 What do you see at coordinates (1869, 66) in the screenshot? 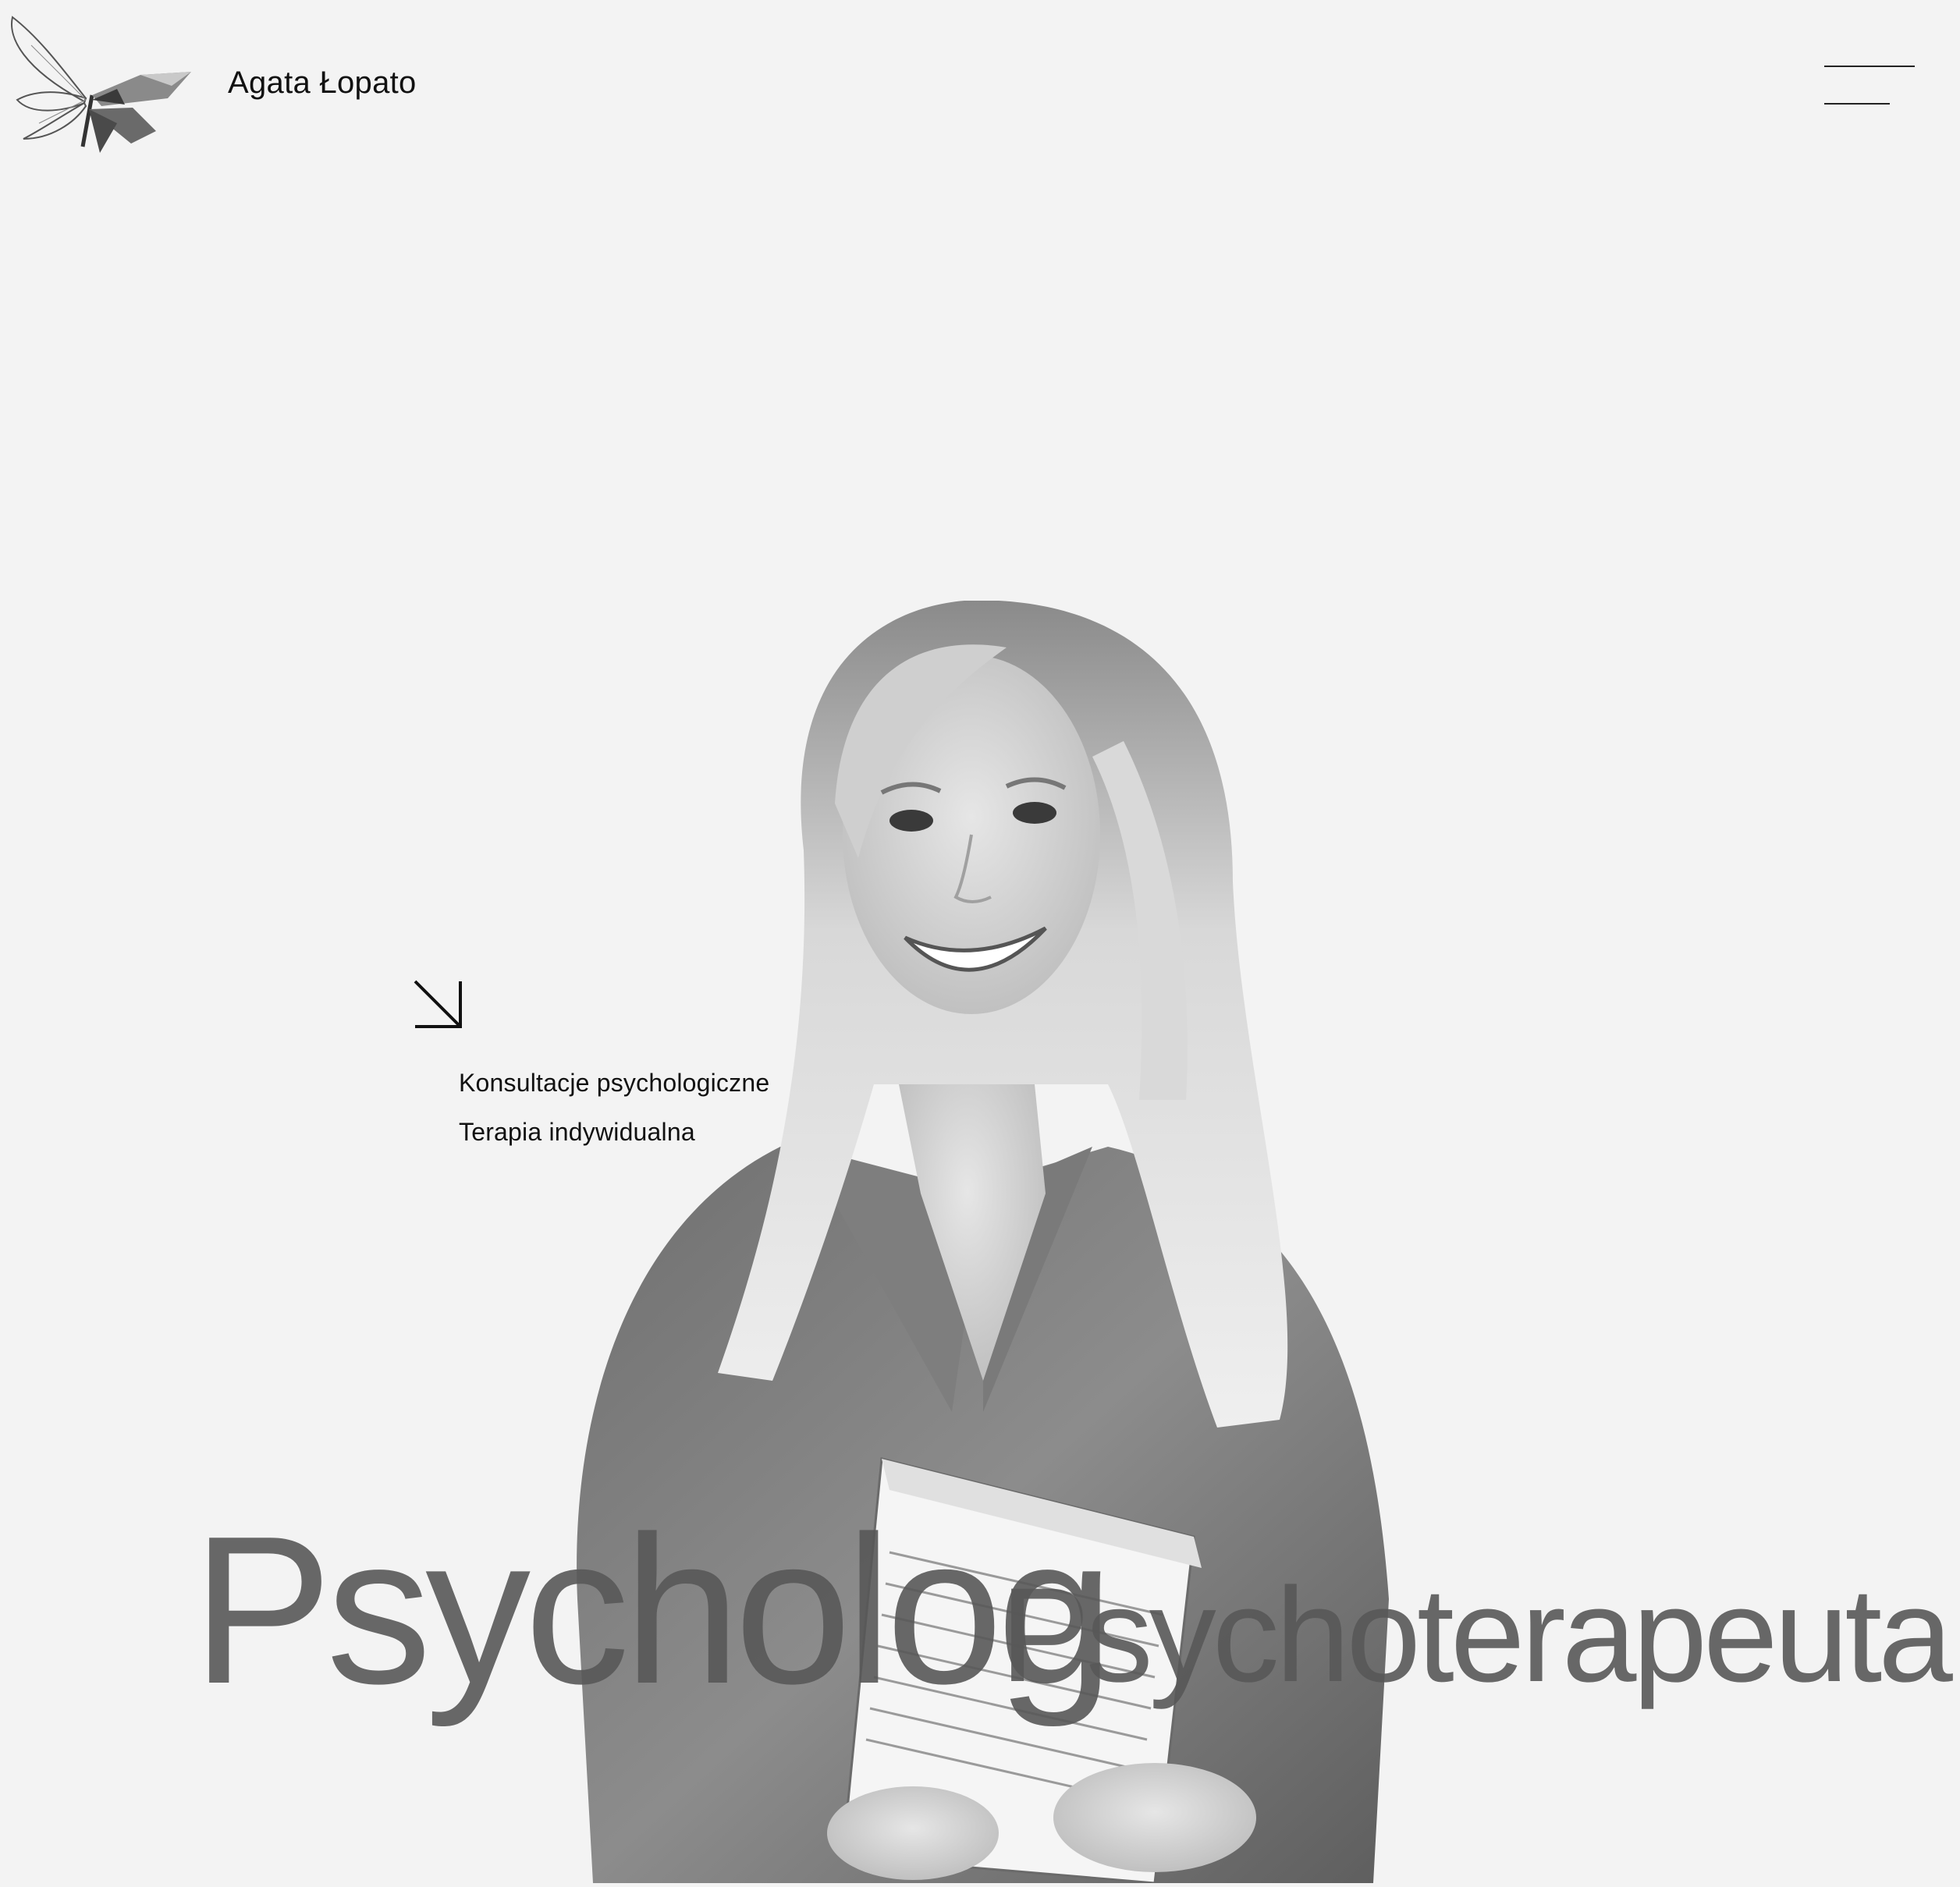
I see `hamburger-line-top` at bounding box center [1869, 66].